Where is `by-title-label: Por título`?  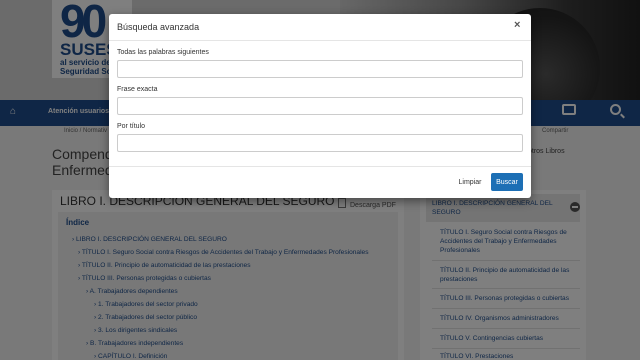 by-title-label: Por título is located at coordinates (131, 126).